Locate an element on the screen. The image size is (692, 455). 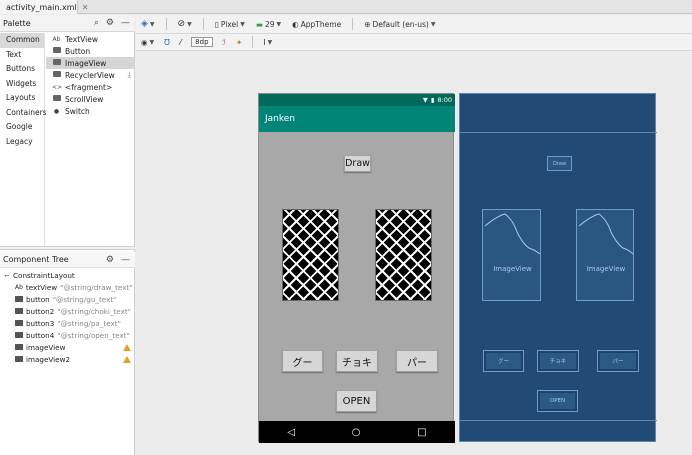
tree-node-button4: button4 "@string/open_text" is located at coordinates (67, 335).